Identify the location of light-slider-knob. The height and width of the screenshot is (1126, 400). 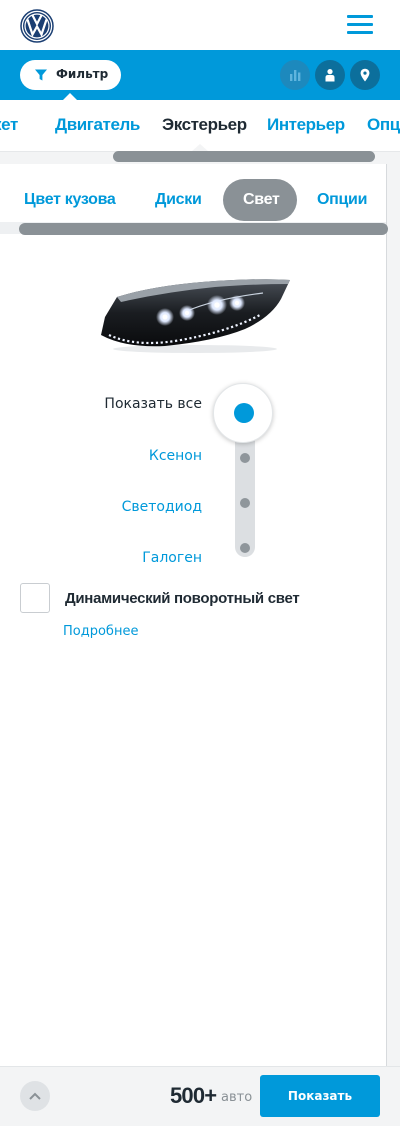
(243, 413).